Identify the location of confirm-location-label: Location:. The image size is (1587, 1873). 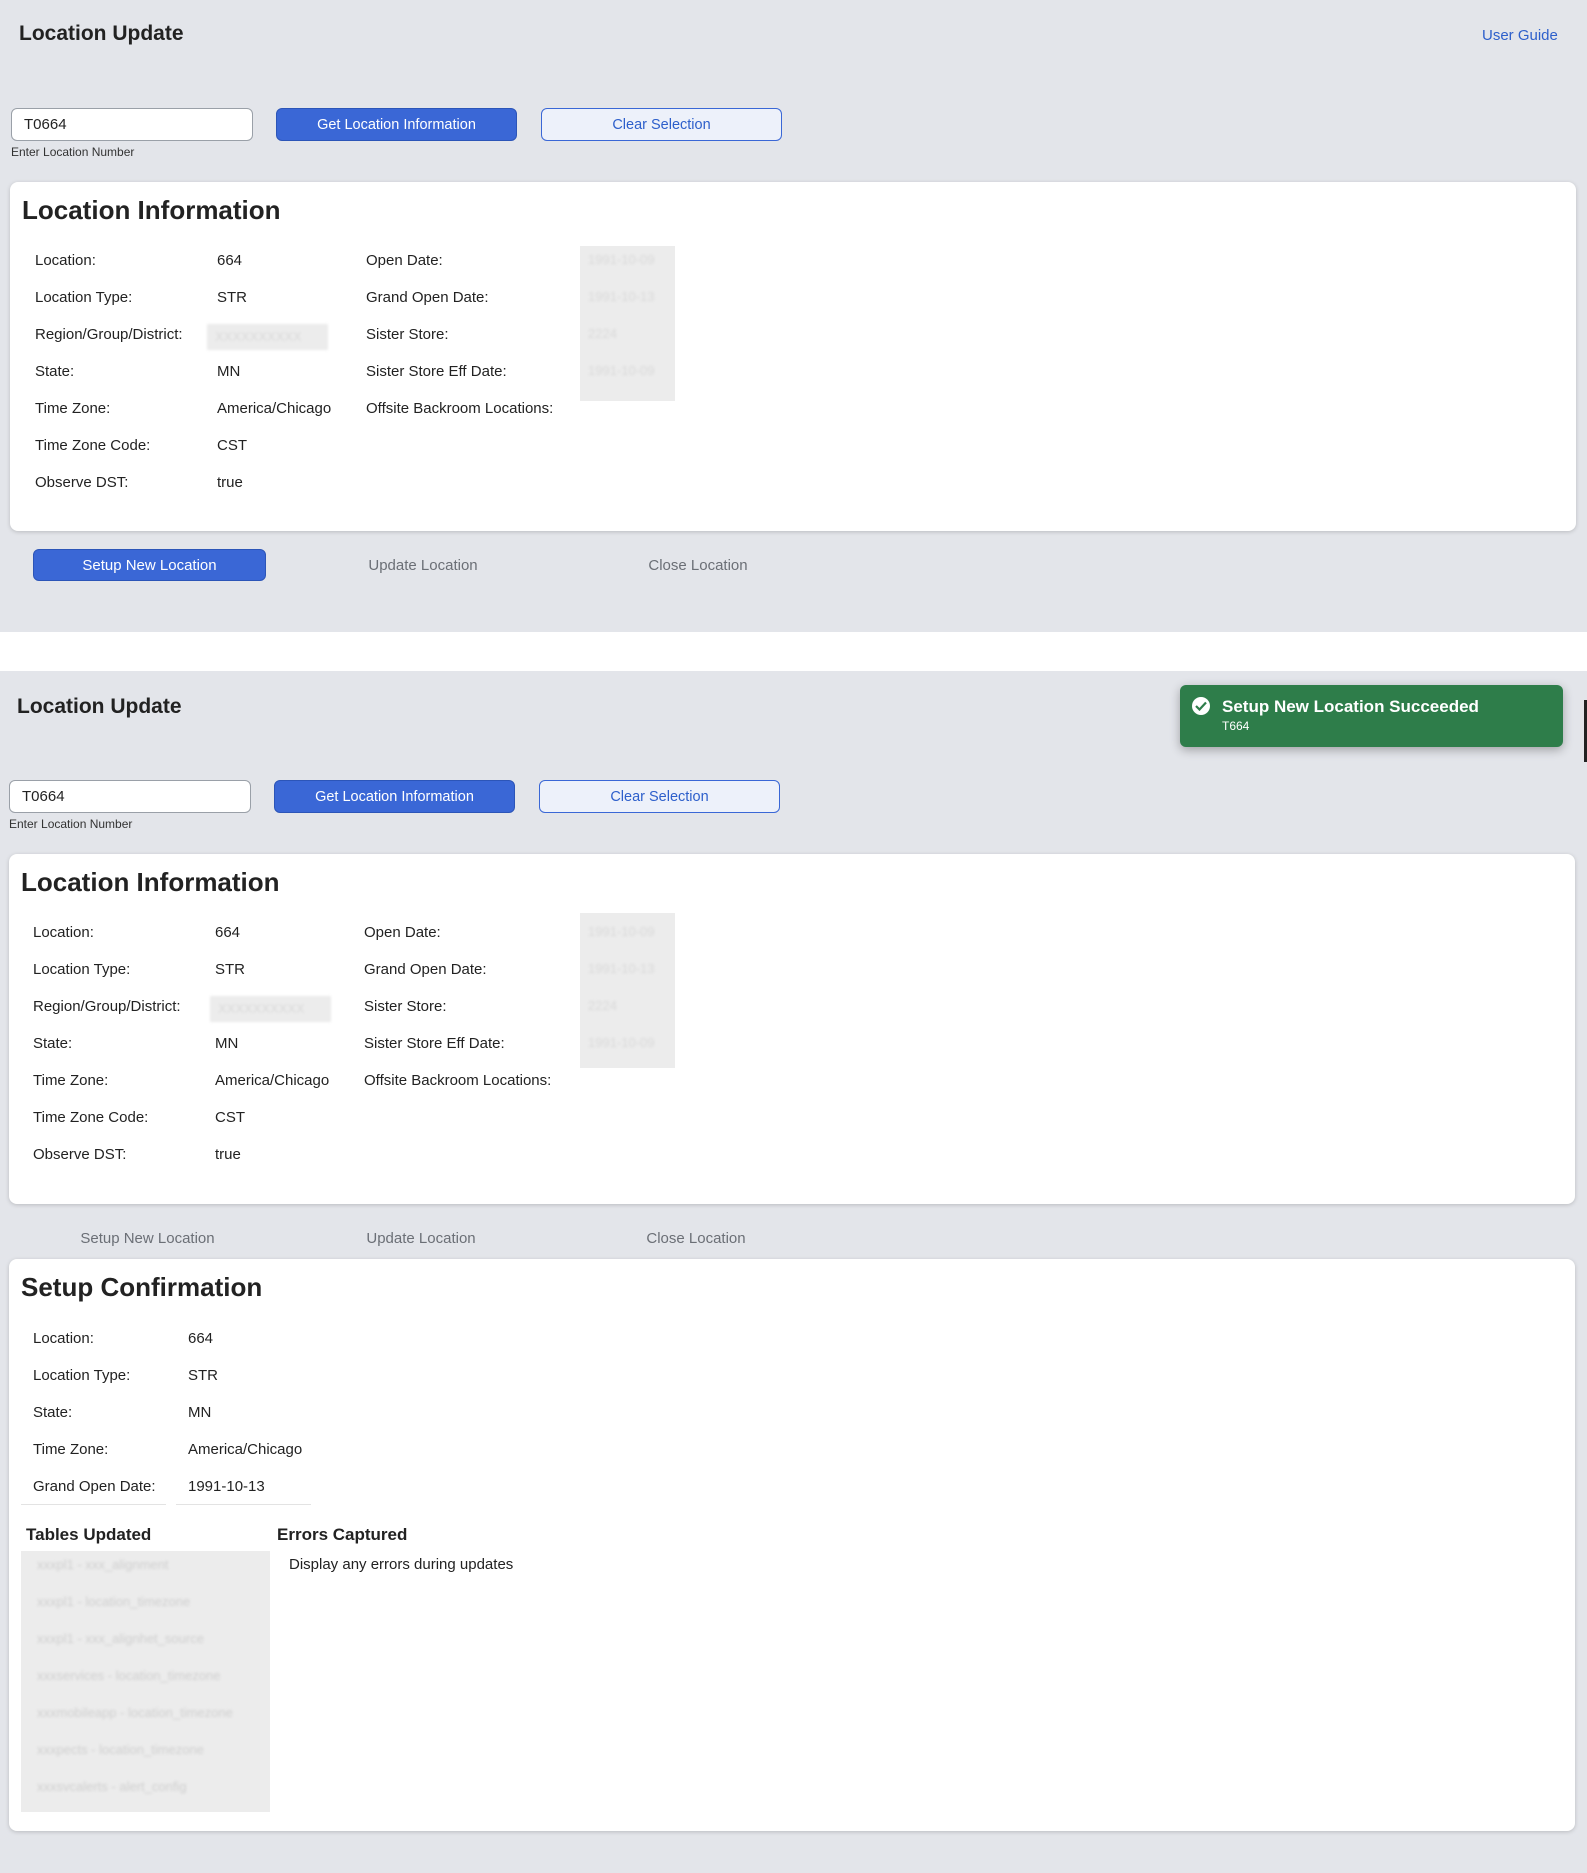
(63, 1338).